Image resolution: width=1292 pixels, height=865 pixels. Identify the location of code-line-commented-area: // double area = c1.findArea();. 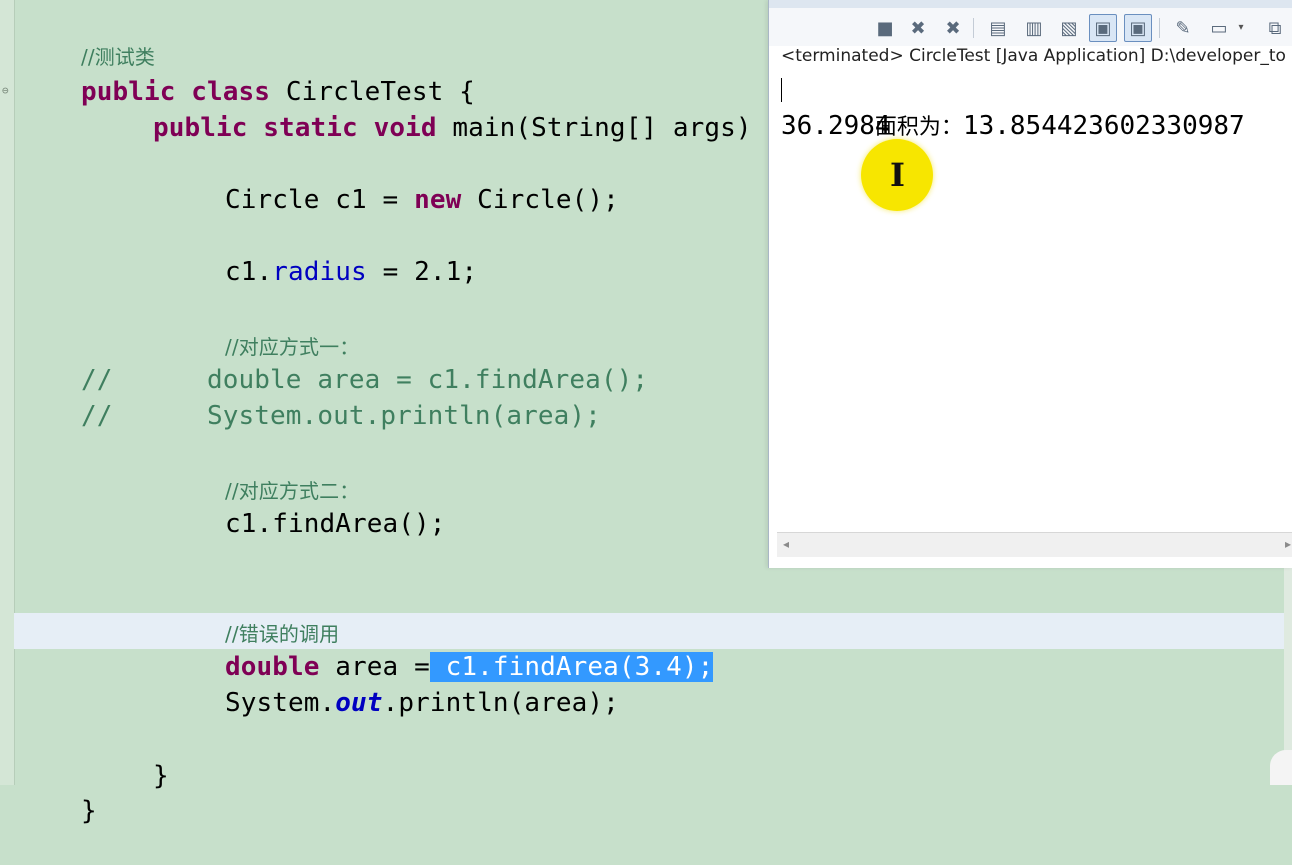
(333, 360).